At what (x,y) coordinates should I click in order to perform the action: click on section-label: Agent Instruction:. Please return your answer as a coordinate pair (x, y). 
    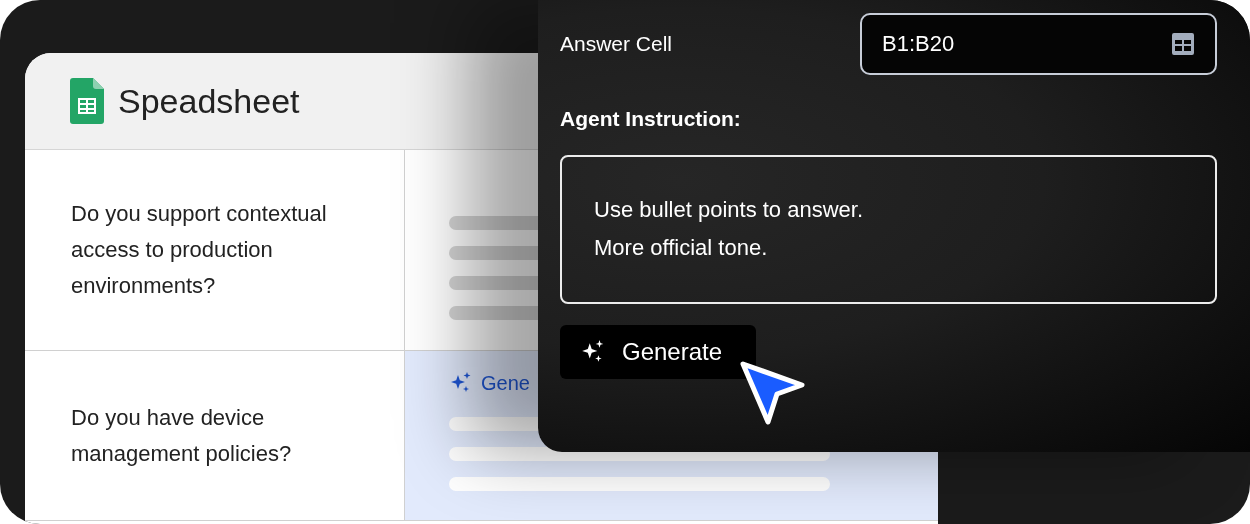
    Looking at the image, I should click on (650, 118).